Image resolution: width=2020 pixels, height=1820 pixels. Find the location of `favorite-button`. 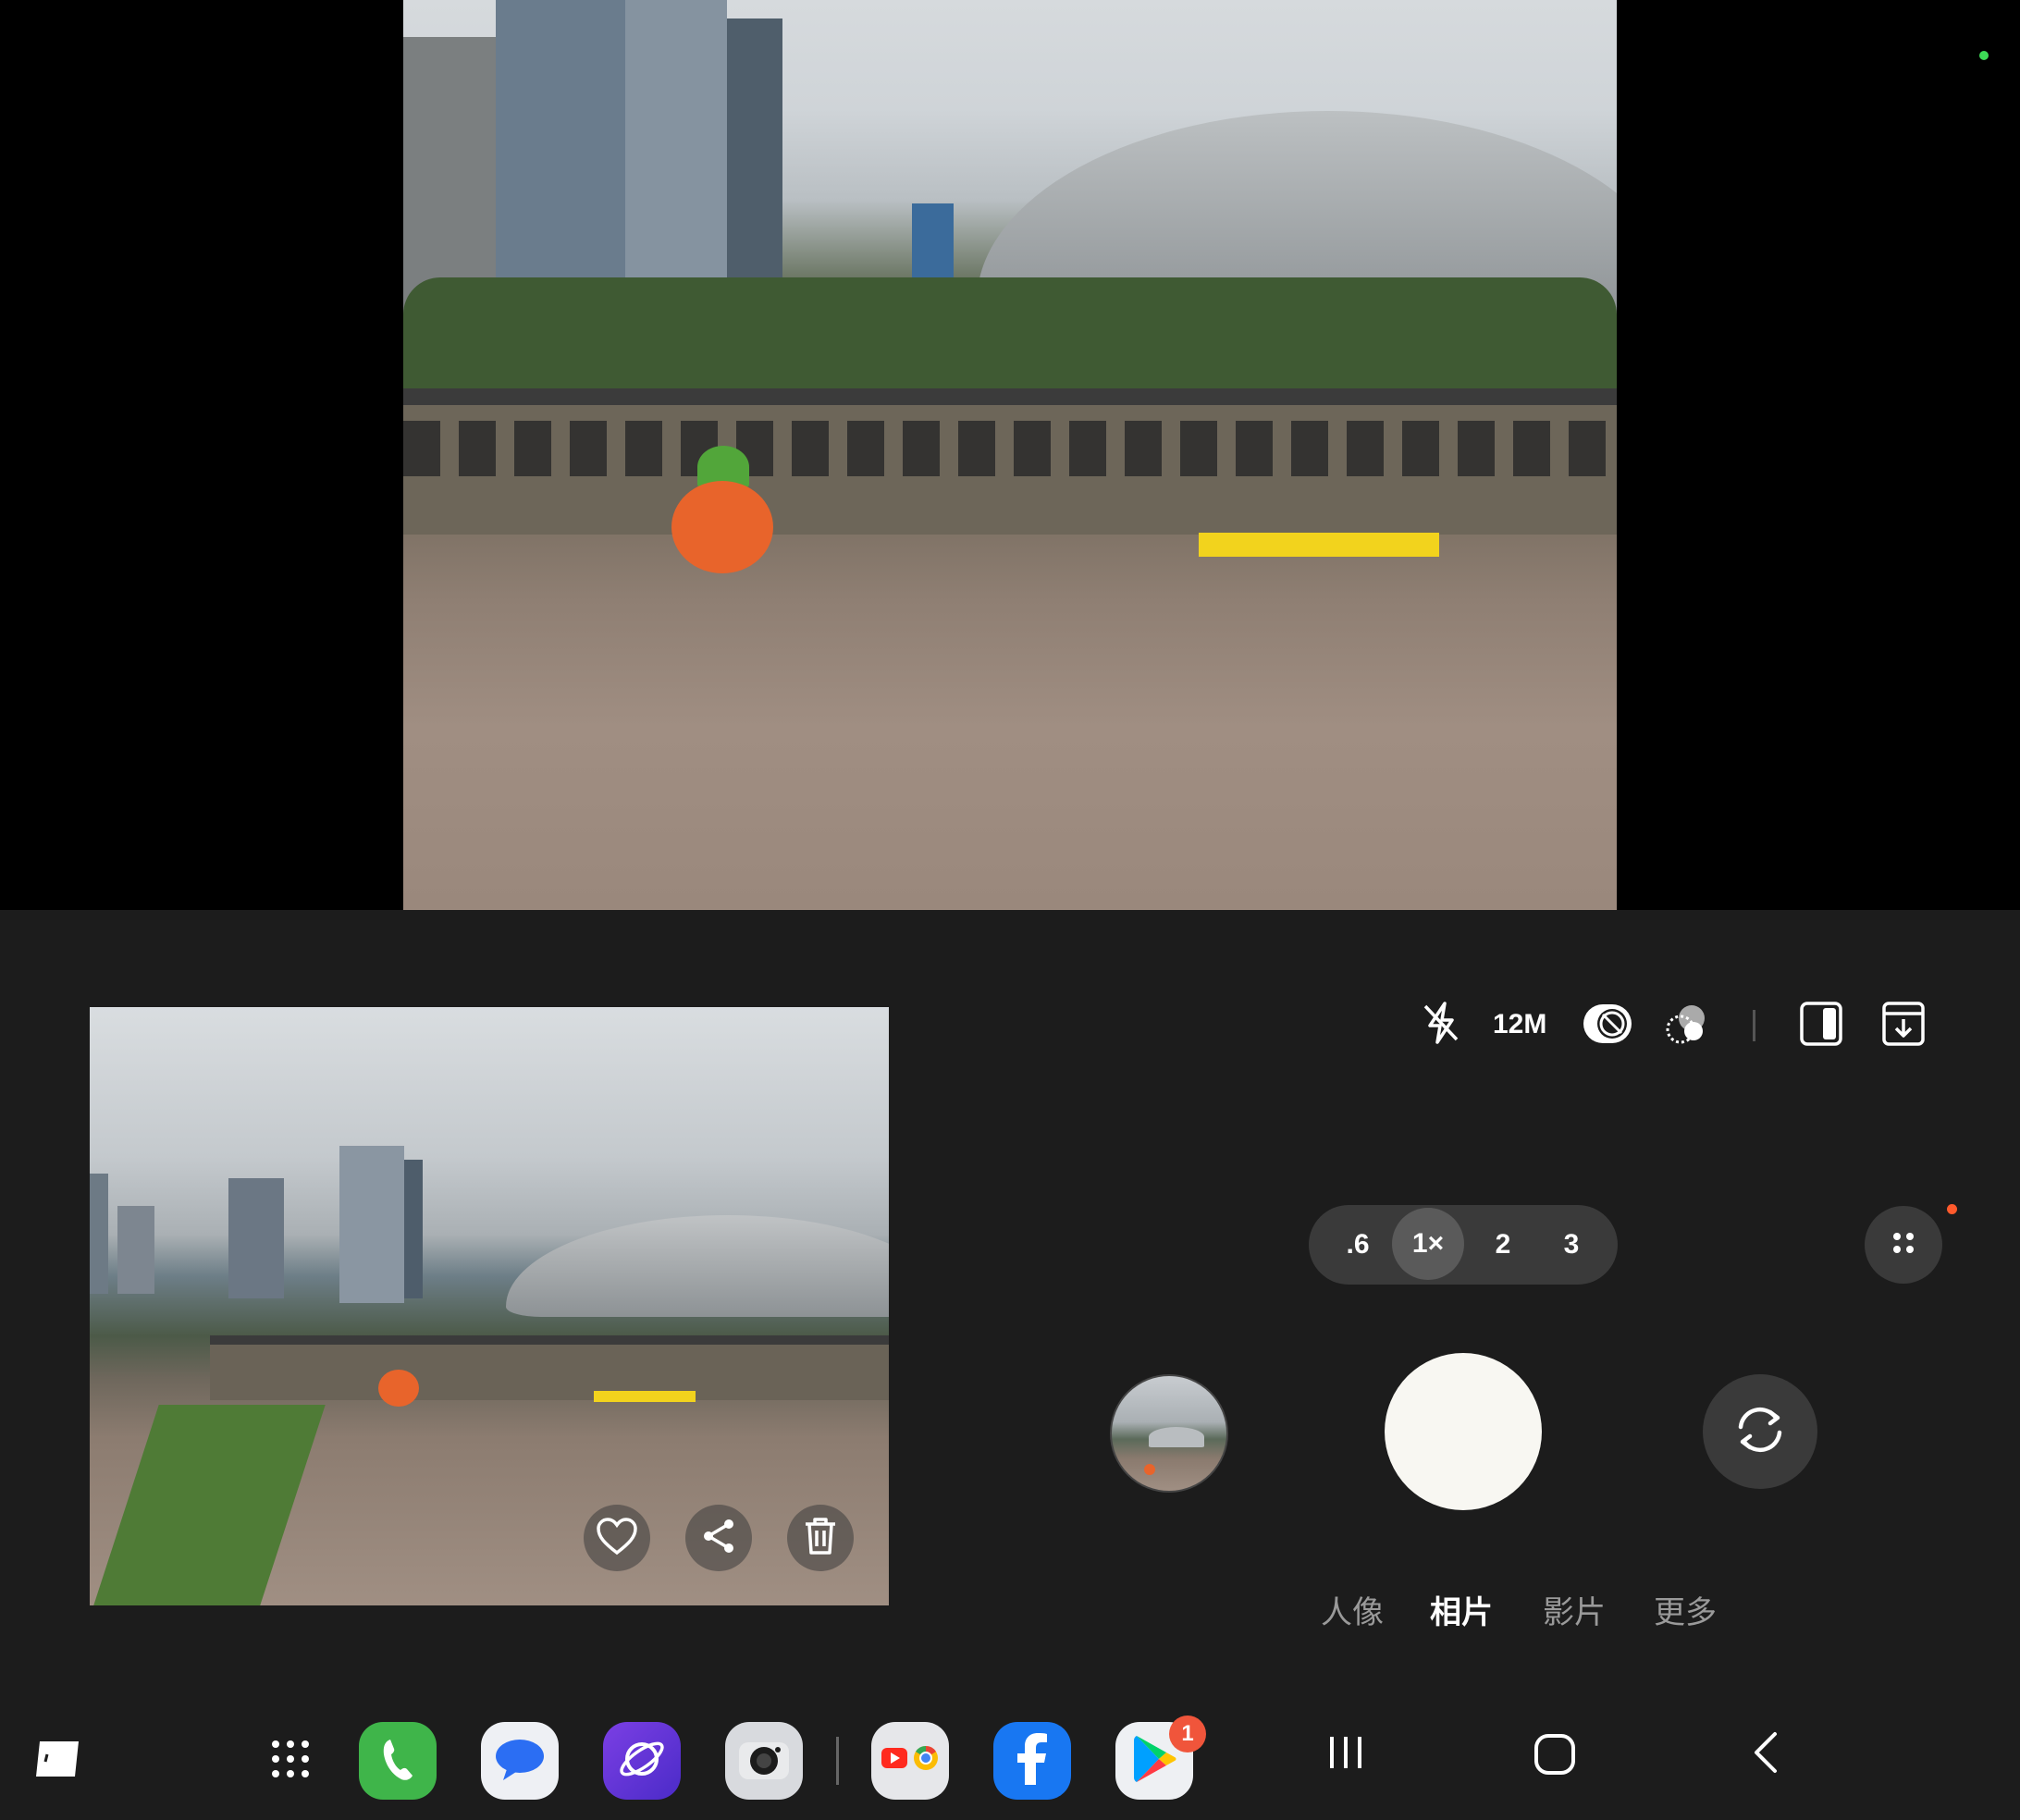

favorite-button is located at coordinates (617, 1538).